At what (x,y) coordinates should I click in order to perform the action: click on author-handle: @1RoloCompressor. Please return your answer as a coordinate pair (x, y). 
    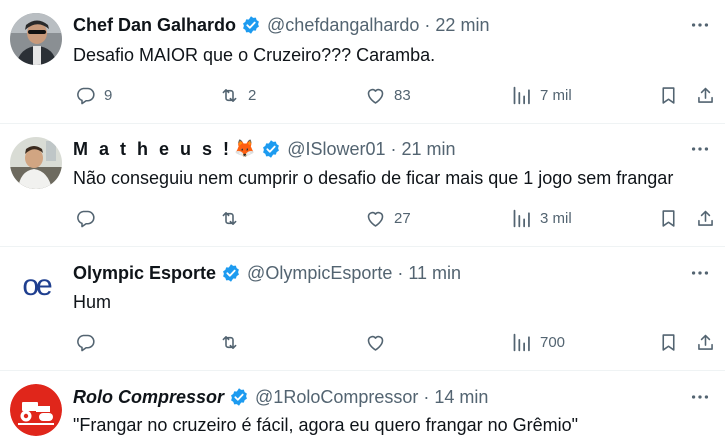
    Looking at the image, I should click on (336, 397).